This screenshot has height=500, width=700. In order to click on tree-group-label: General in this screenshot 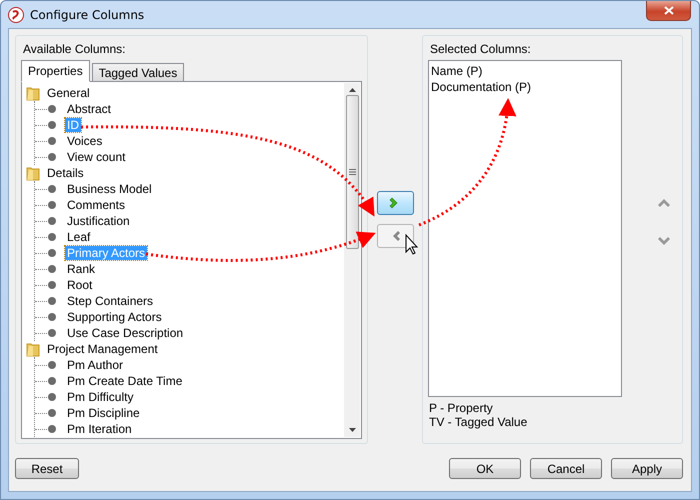, I will do `click(68, 93)`.